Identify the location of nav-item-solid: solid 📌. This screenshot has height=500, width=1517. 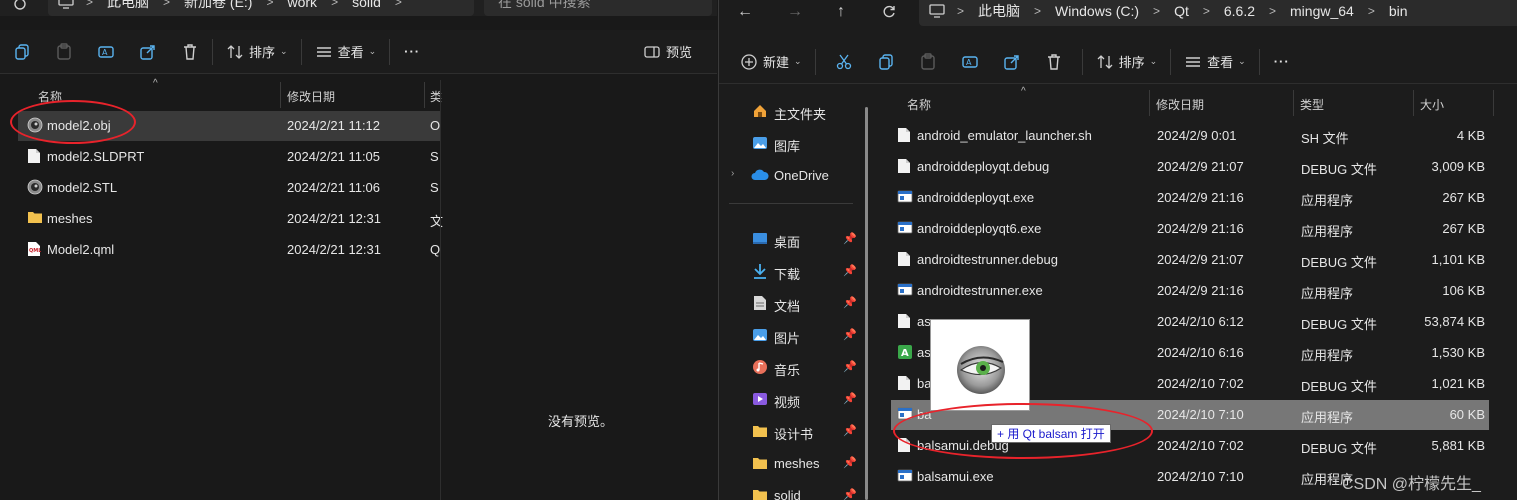
(789, 490).